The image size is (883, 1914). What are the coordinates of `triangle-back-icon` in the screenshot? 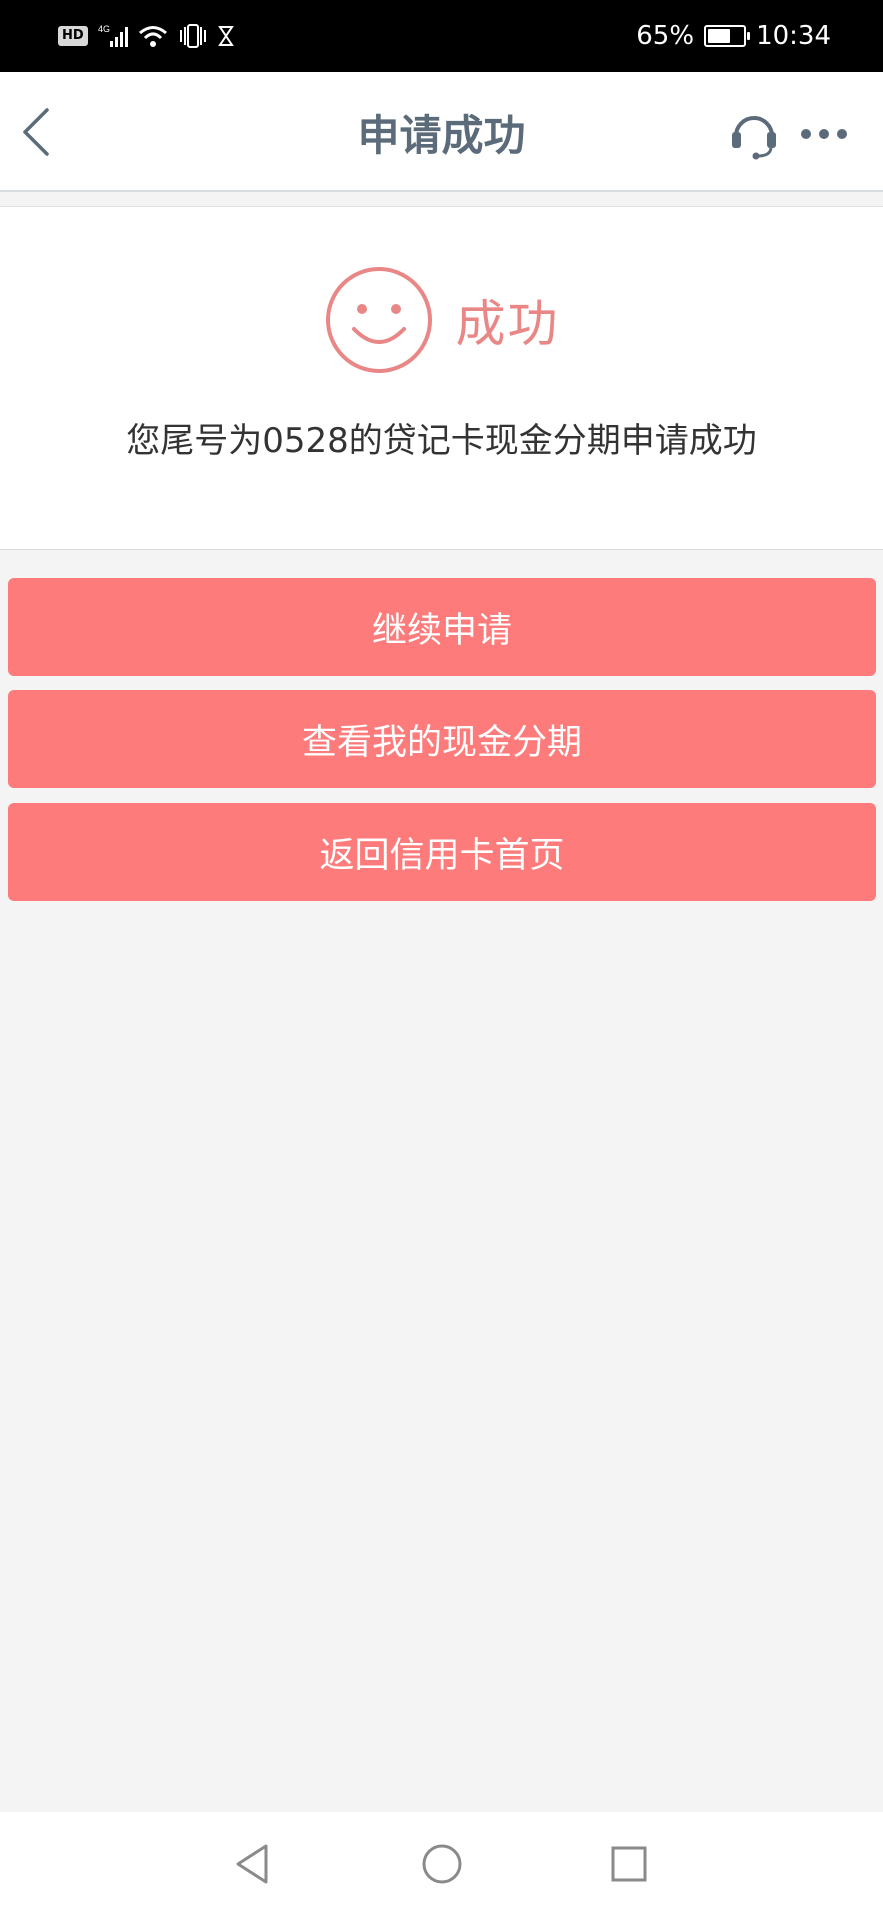 It's located at (252, 1864).